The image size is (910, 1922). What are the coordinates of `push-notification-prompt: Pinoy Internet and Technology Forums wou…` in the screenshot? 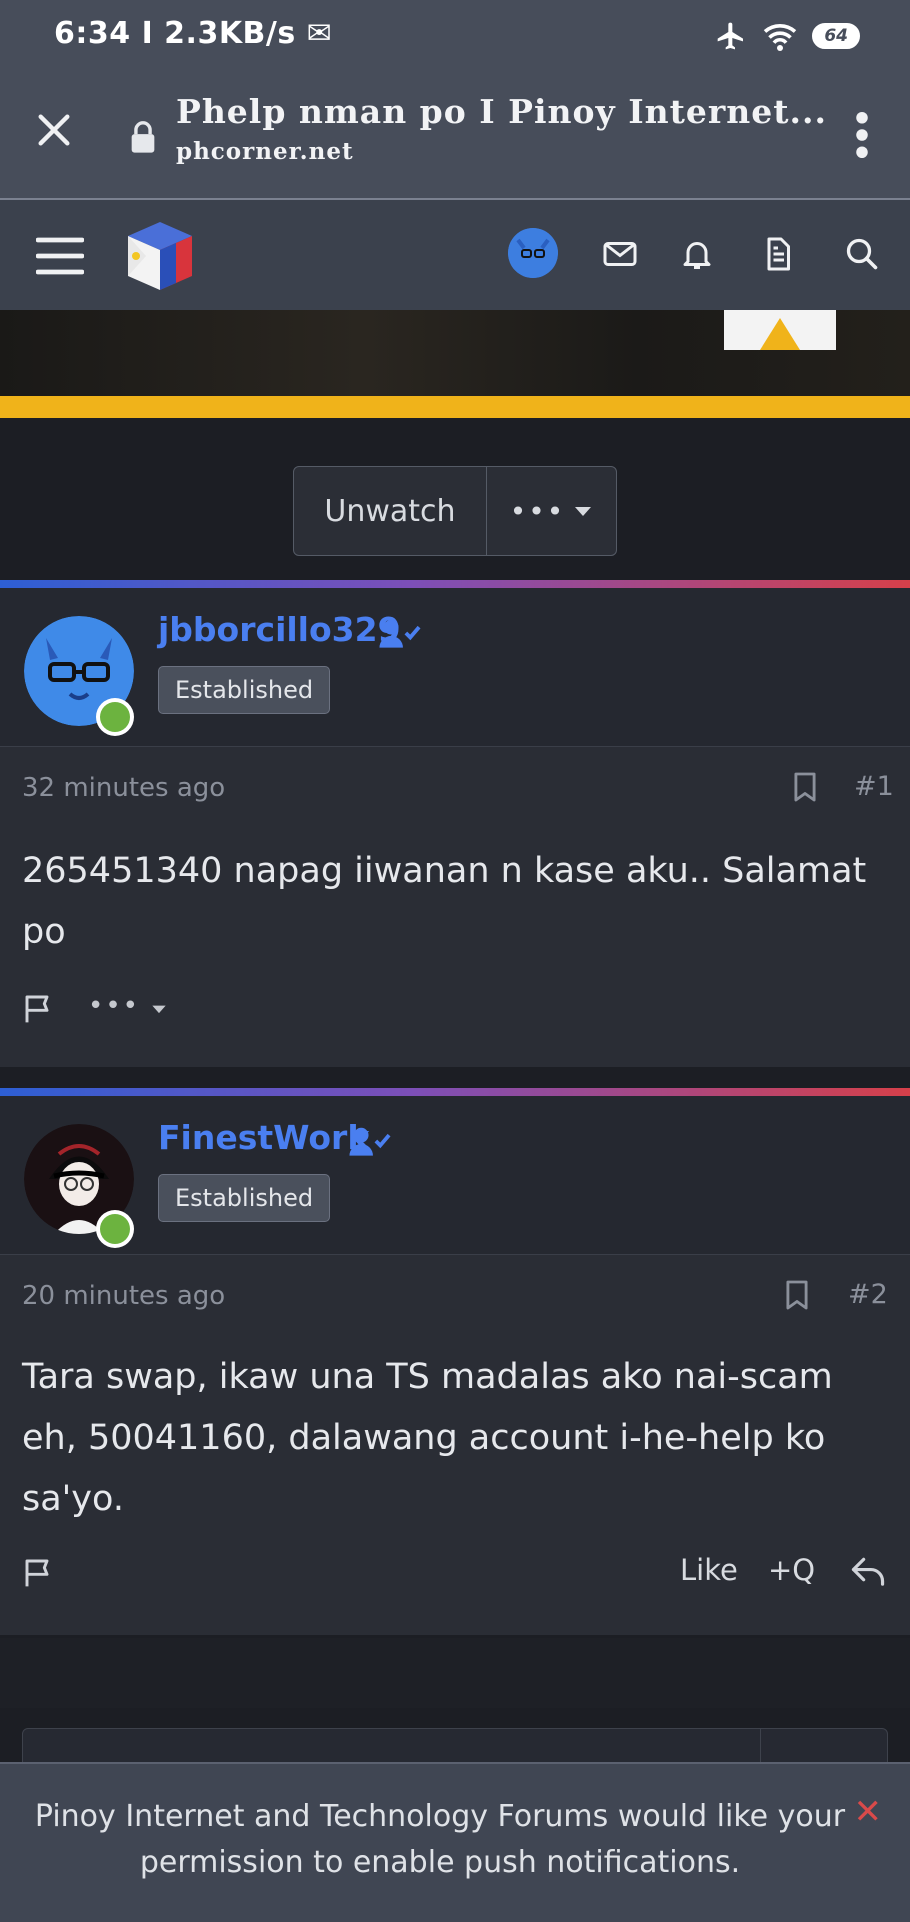 It's located at (455, 1842).